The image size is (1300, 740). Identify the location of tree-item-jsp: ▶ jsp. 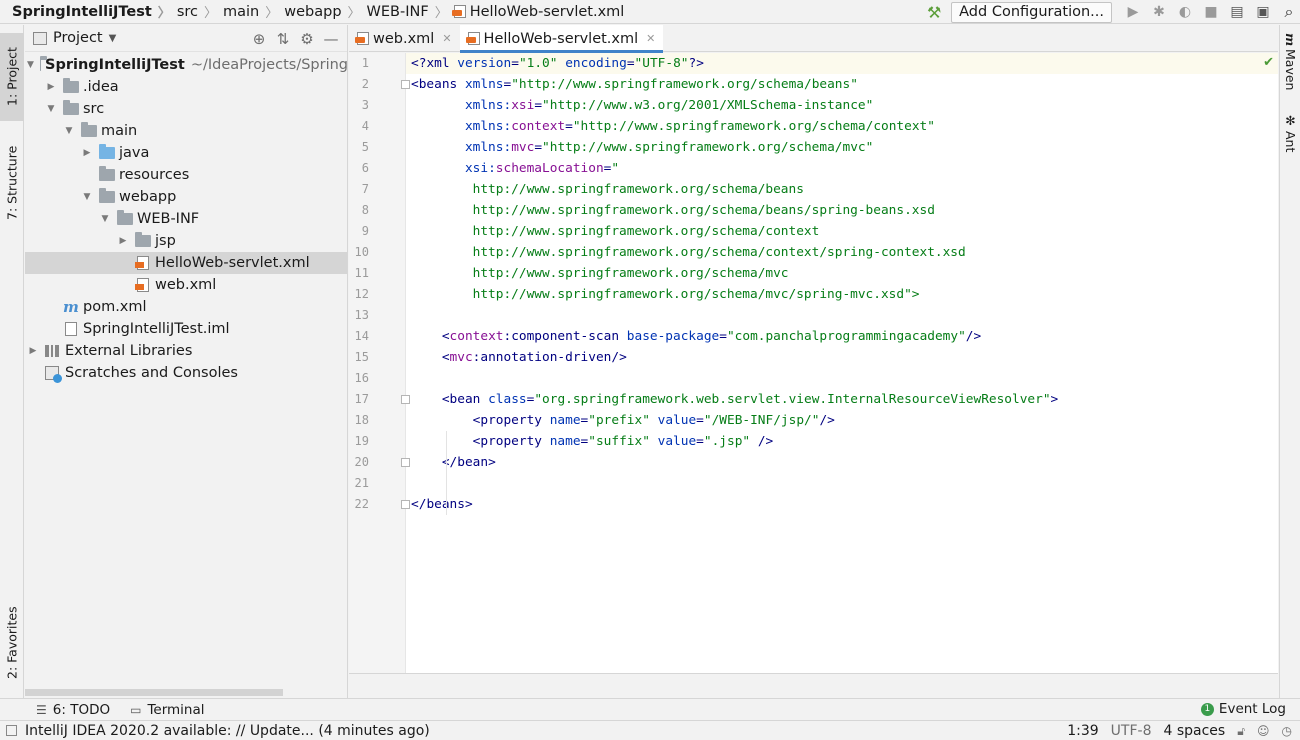
(186, 241).